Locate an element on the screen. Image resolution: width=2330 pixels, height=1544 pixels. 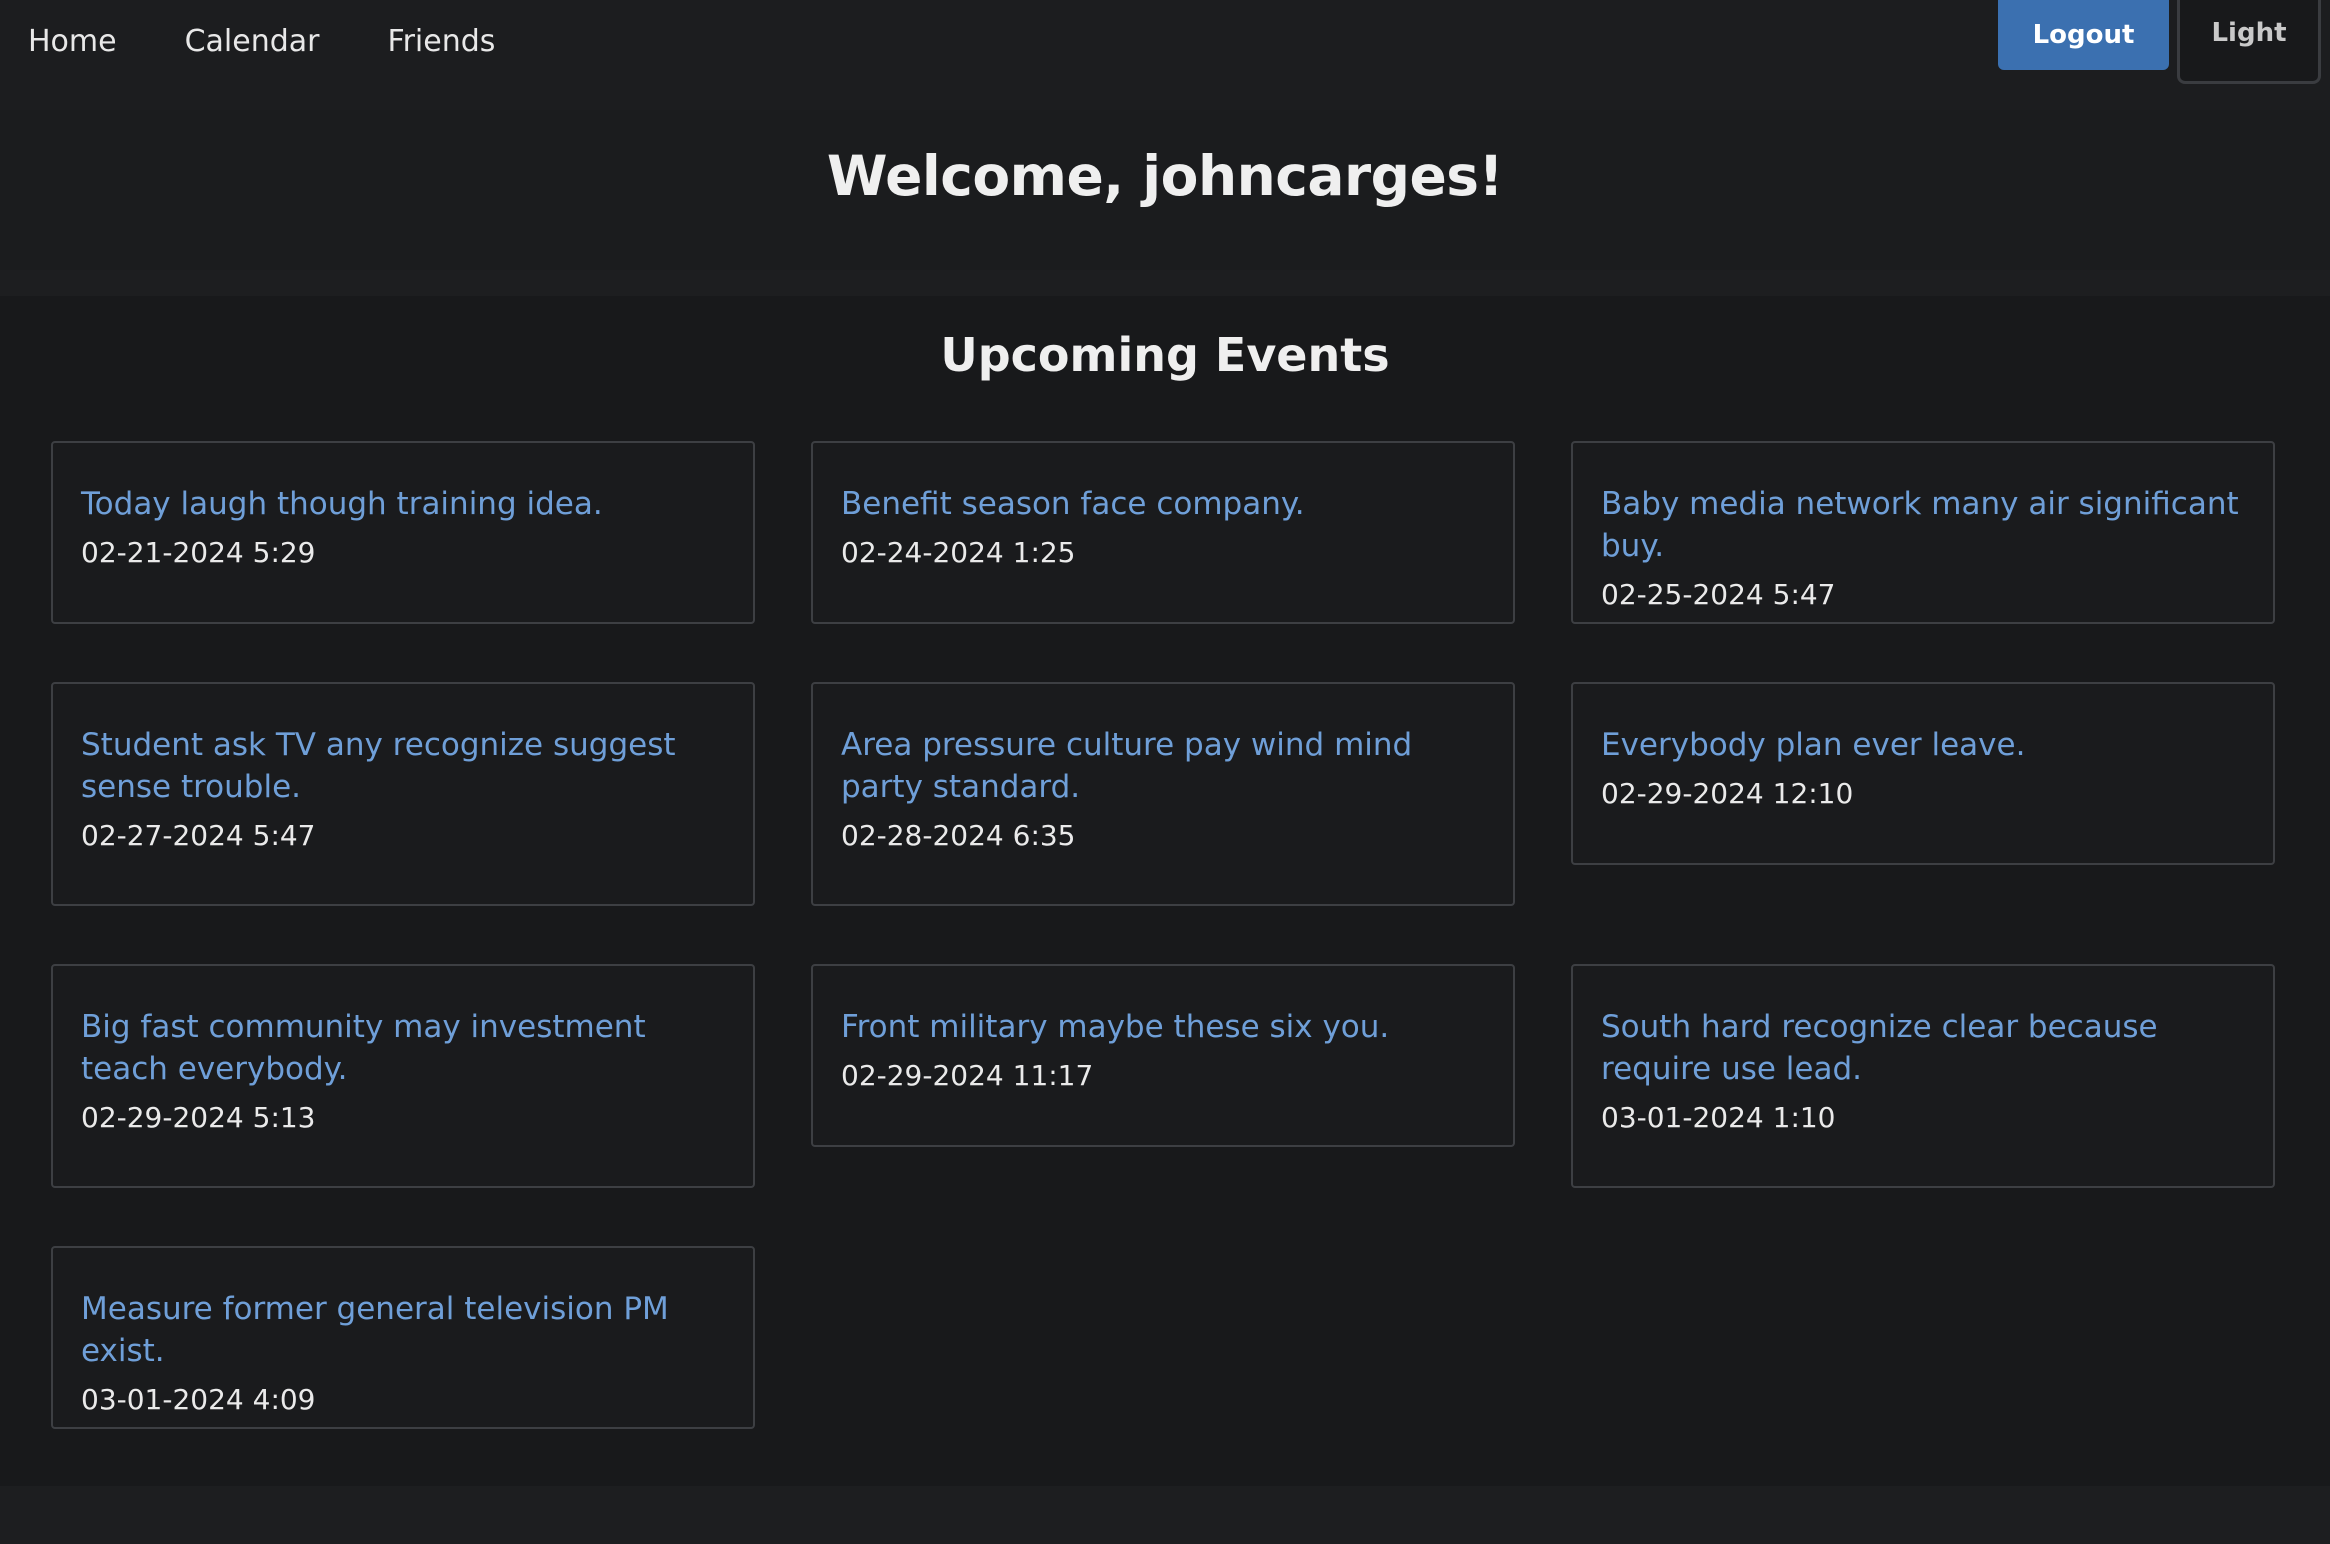
event-title: Benefit season face company. is located at coordinates (1163, 504).